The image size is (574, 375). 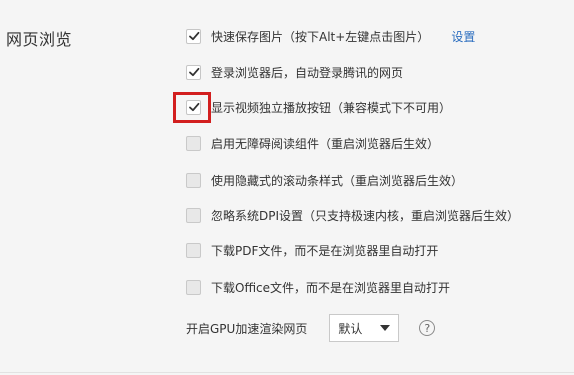 I want to click on checkbox-quick-save-image, so click(x=193, y=36).